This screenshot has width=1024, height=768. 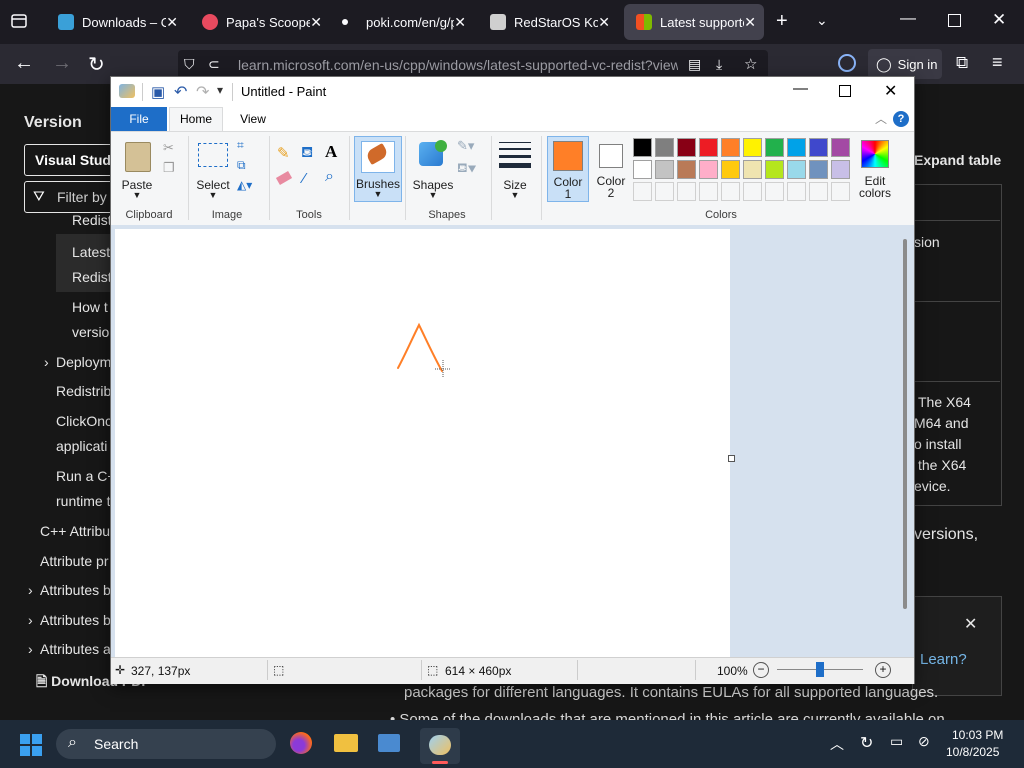 What do you see at coordinates (611, 168) in the screenshot?
I see `color2-button: Color 2` at bounding box center [611, 168].